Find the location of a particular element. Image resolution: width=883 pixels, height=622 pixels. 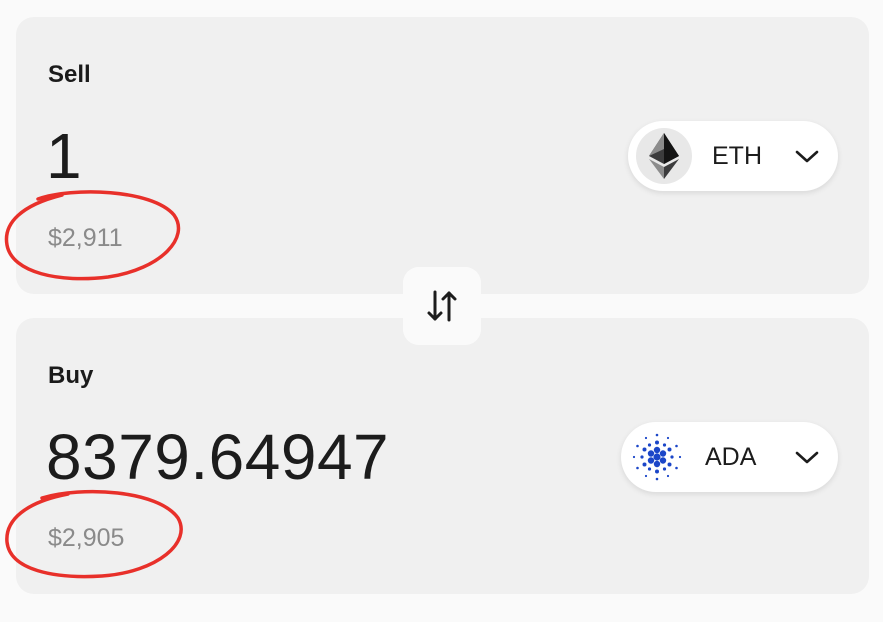

swap-arrows-icon is located at coordinates (442, 306).